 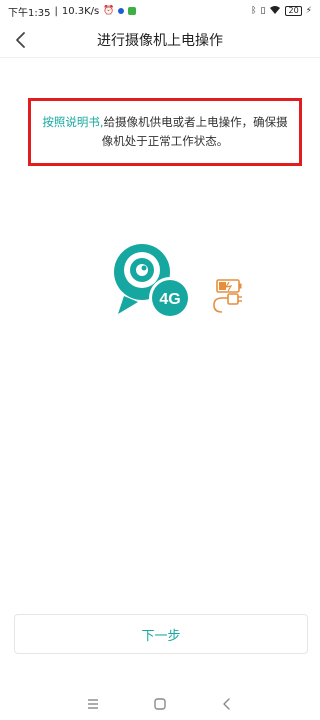 I want to click on home-button, so click(x=160, y=704).